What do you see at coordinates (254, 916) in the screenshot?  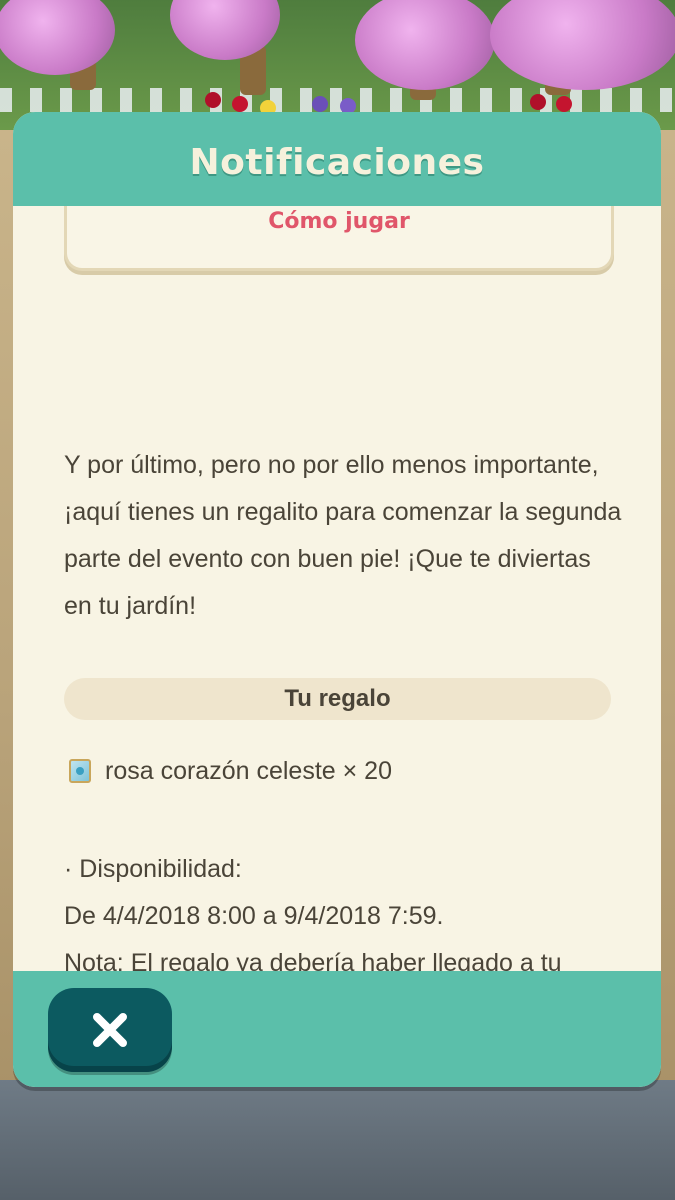 I see `availability-dates: De 4/4/2018 8:00 a 9/4/2018 7:59.` at bounding box center [254, 916].